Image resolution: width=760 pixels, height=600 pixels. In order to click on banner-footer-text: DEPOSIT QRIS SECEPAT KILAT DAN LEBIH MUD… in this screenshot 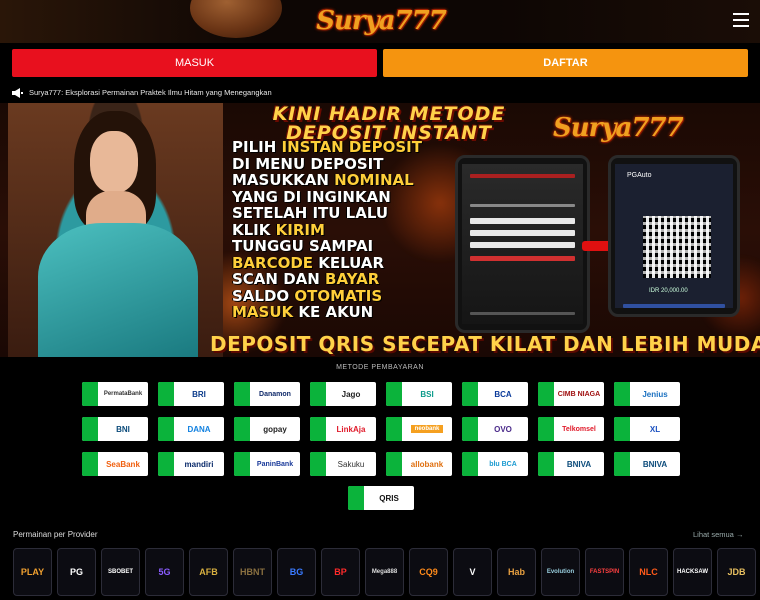, I will do `click(485, 344)`.